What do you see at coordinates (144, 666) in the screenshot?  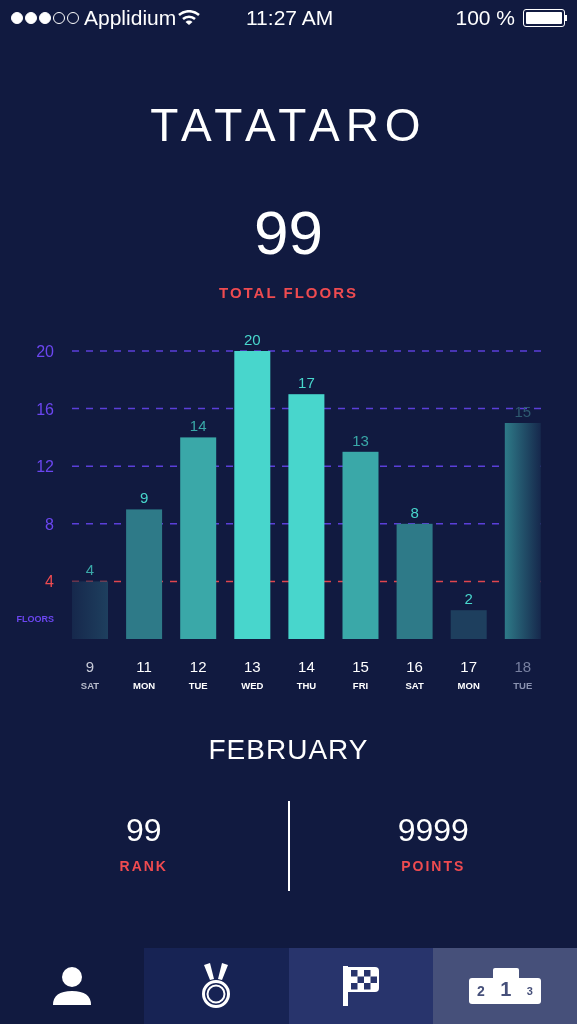 I see `date-label: 11` at bounding box center [144, 666].